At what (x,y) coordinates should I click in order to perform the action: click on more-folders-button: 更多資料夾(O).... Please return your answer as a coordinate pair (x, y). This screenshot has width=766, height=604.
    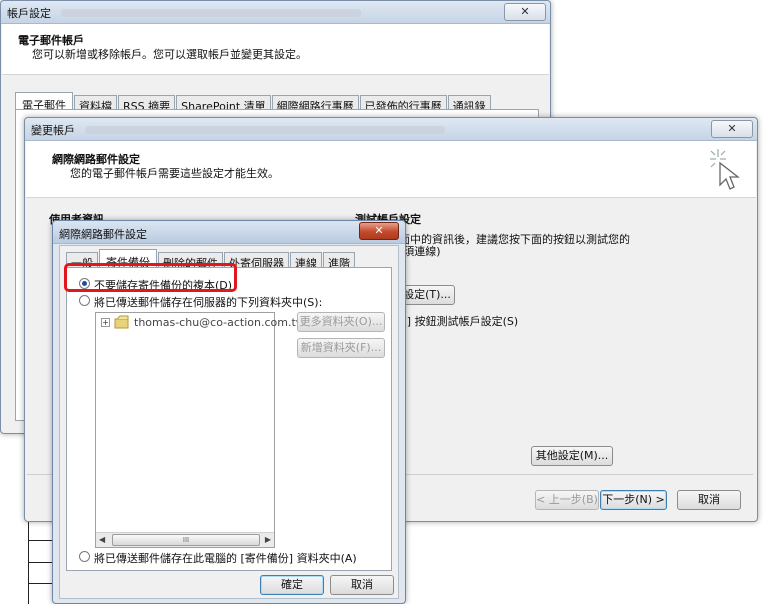
    Looking at the image, I should click on (341, 322).